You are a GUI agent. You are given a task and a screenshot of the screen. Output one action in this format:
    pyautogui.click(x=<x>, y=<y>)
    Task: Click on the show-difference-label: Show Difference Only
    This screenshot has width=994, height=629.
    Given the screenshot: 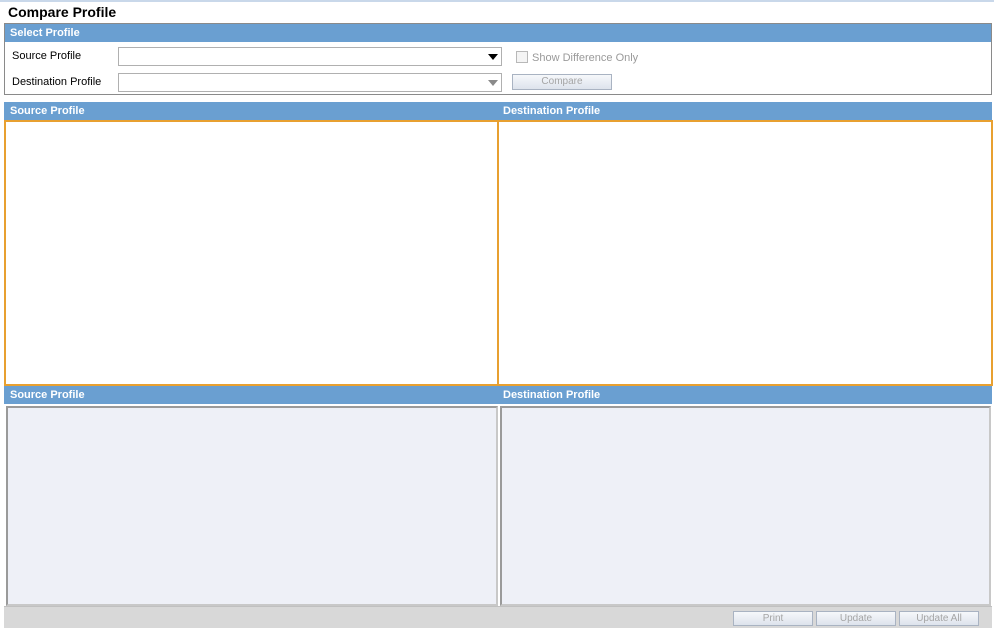 What is the action you would take?
    pyautogui.click(x=585, y=58)
    